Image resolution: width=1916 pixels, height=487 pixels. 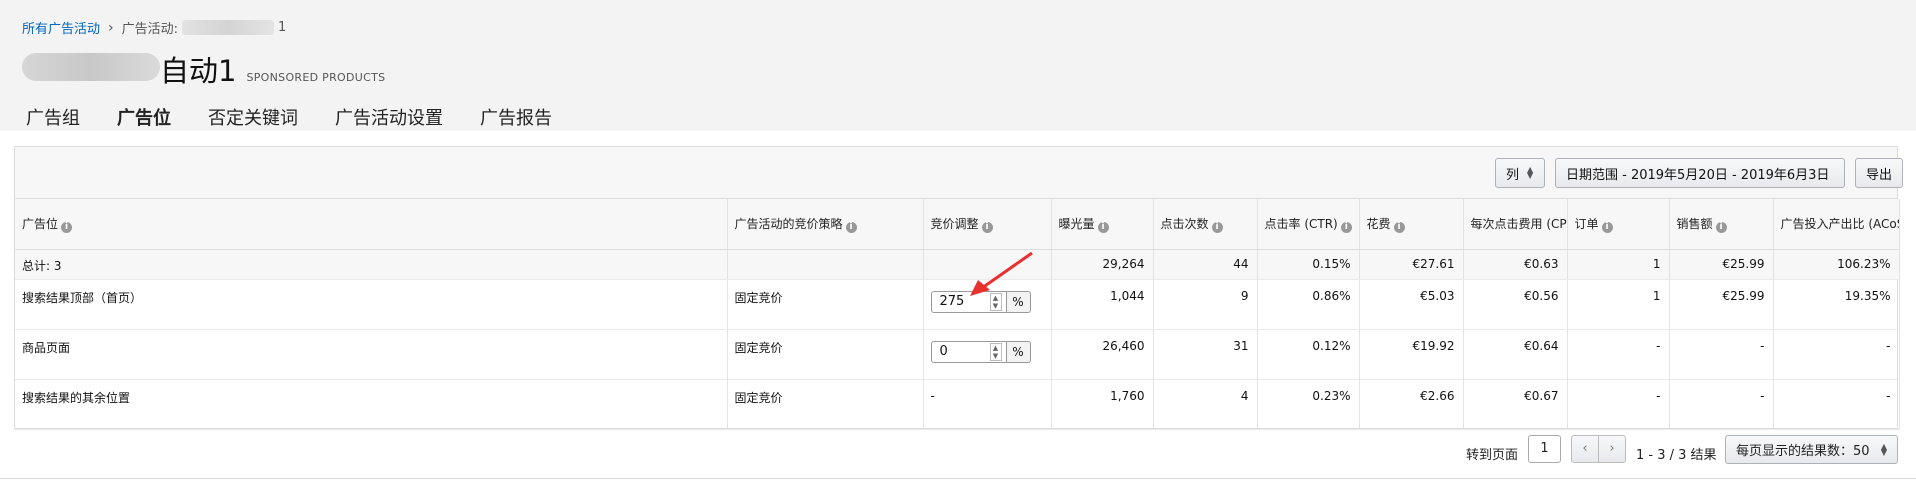 What do you see at coordinates (1618, 224) in the screenshot?
I see `column-header: 订单 i` at bounding box center [1618, 224].